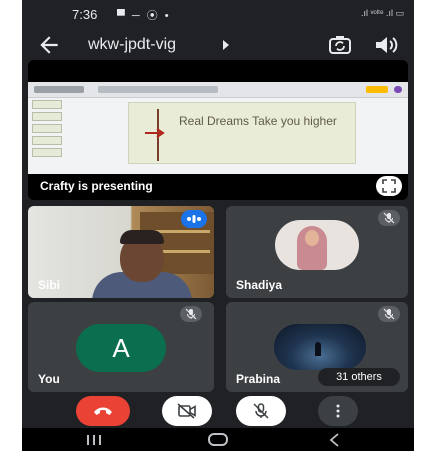 The width and height of the screenshot is (430, 451). I want to click on fullscreen-button, so click(389, 186).